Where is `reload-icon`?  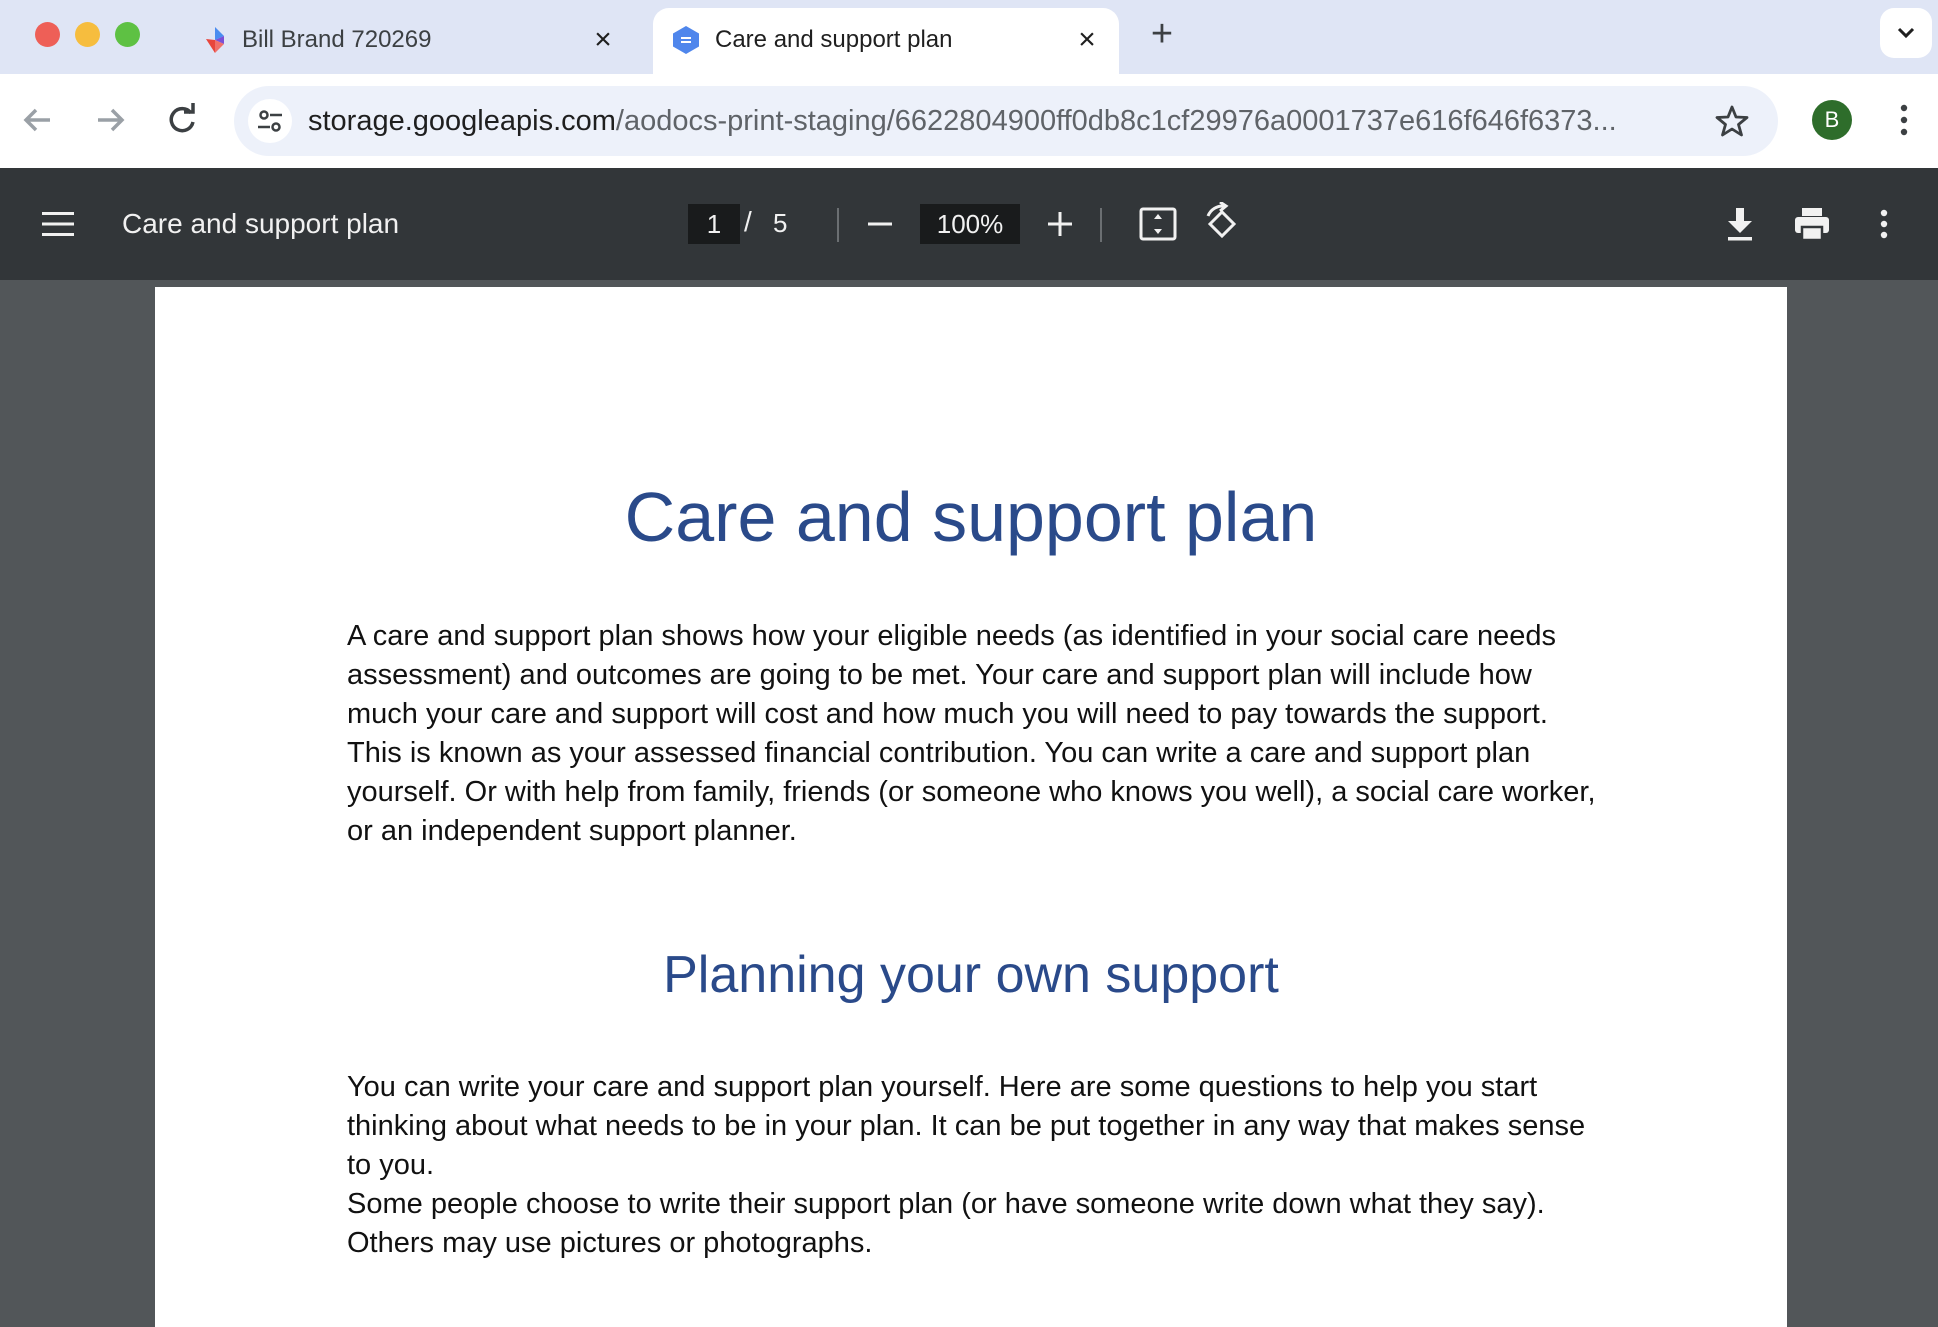 reload-icon is located at coordinates (182, 118).